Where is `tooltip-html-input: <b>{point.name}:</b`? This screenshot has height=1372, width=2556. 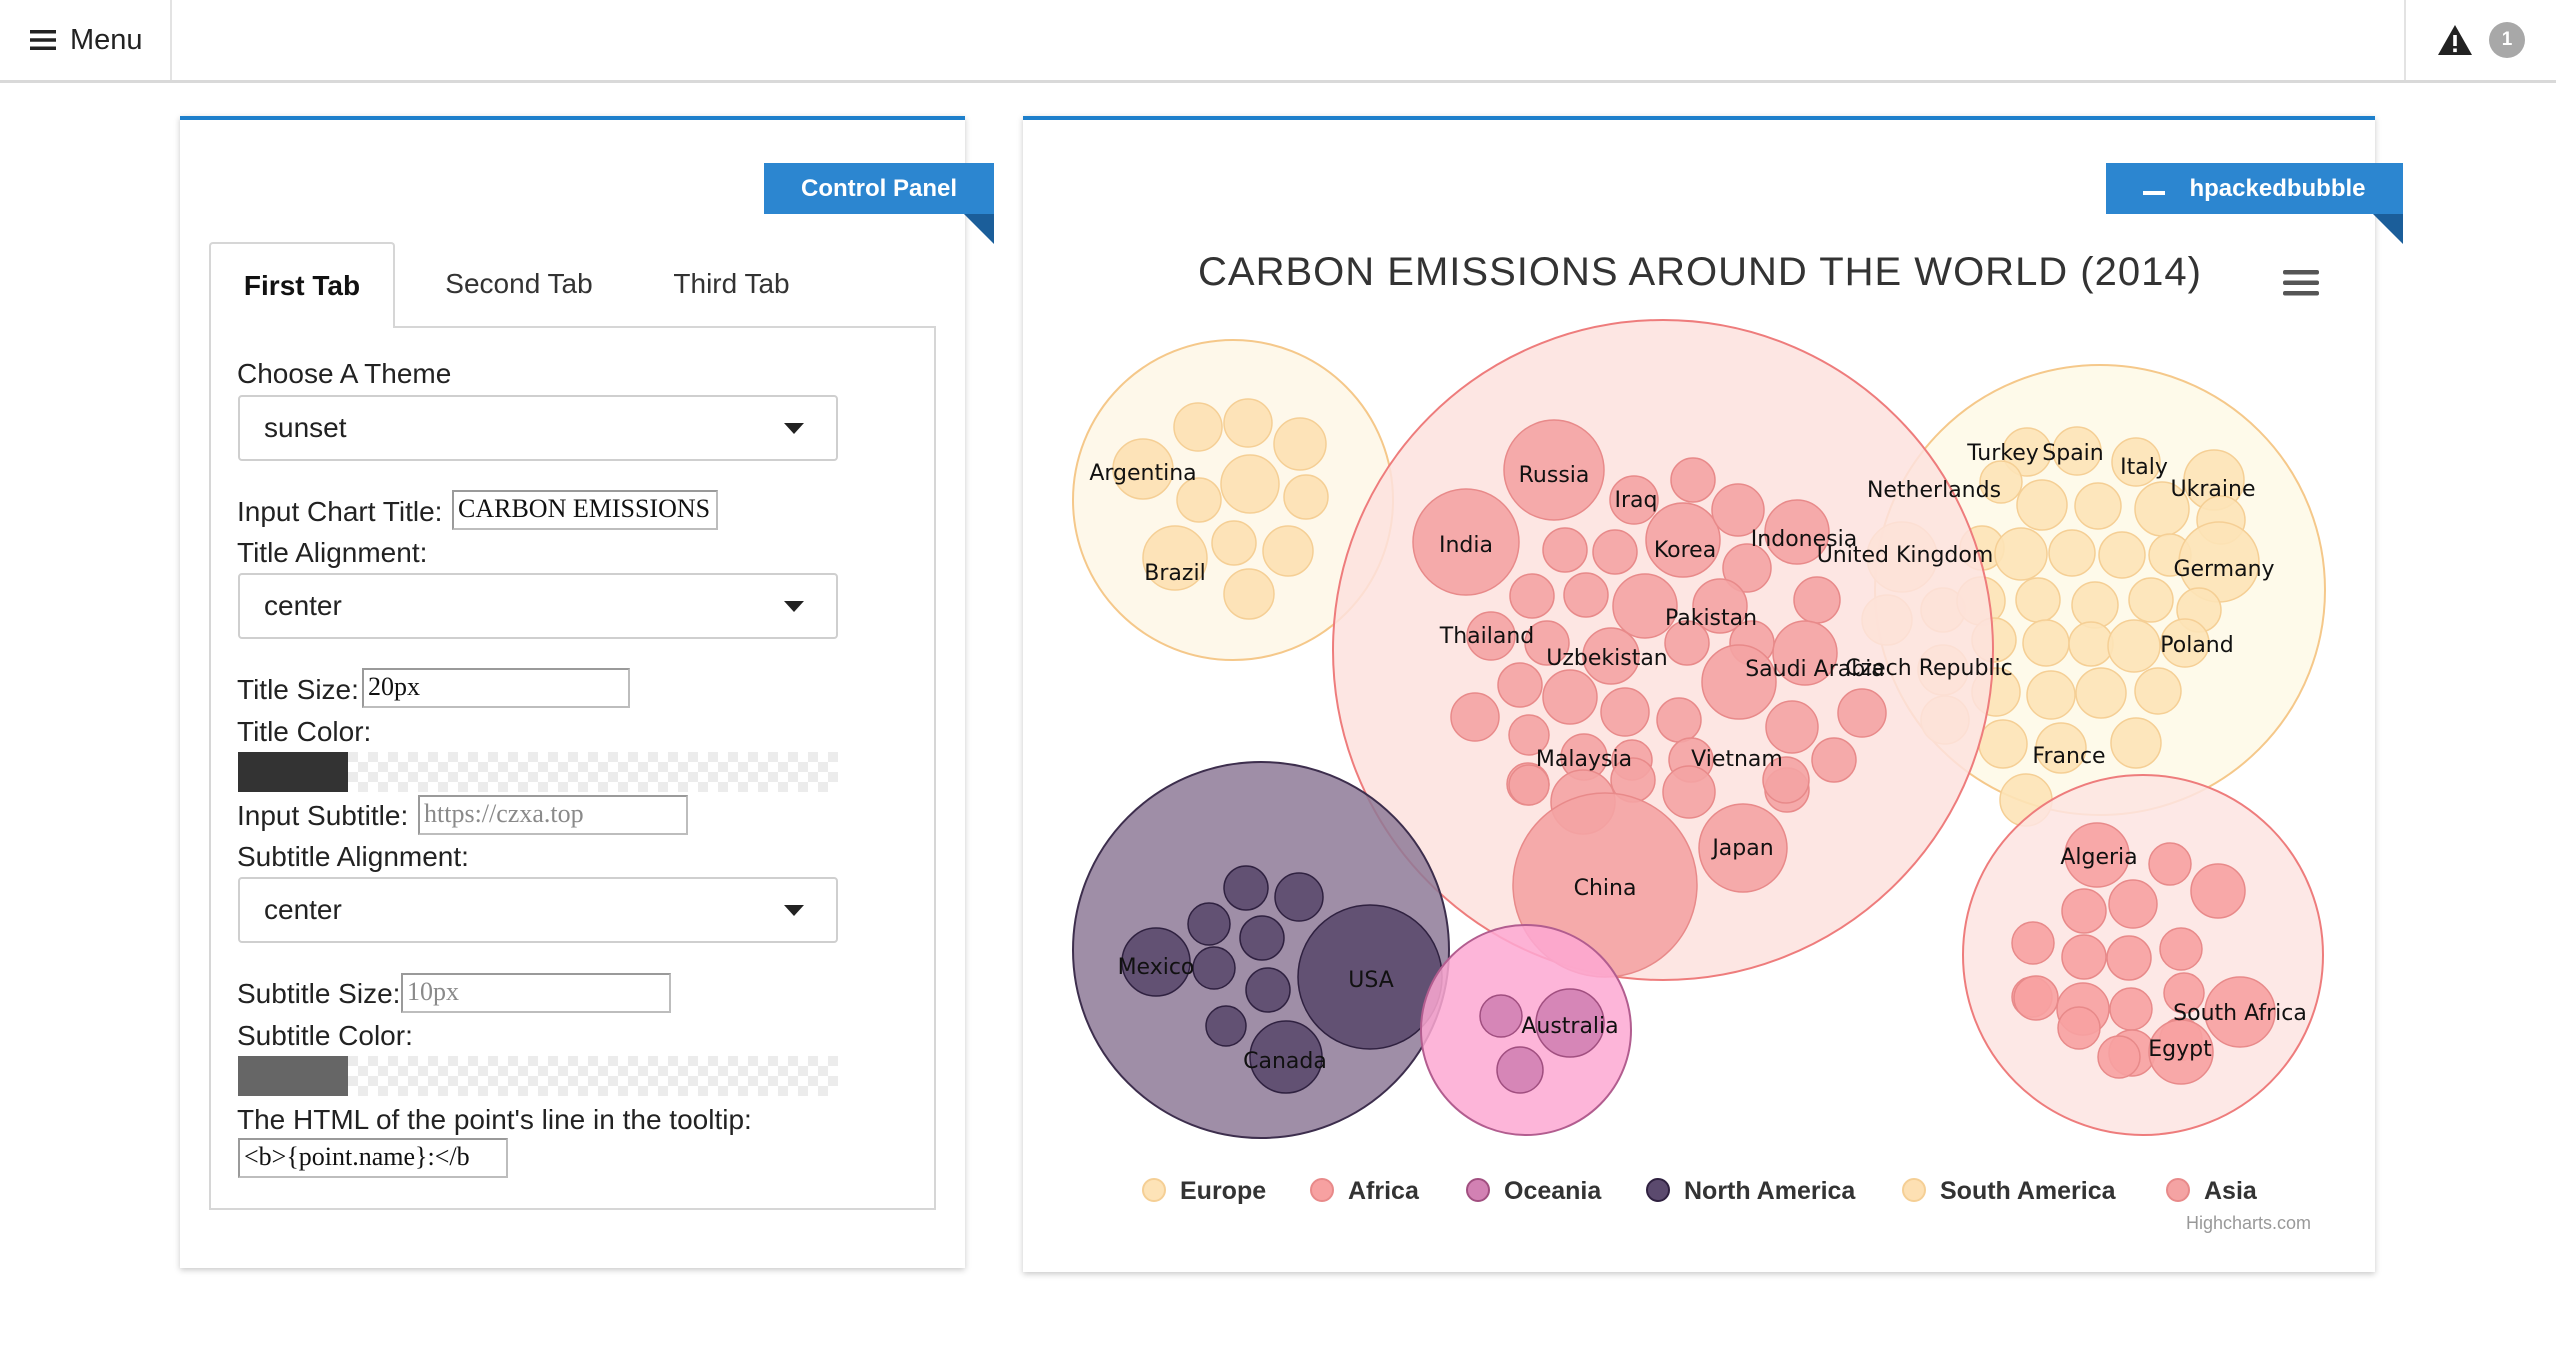 tooltip-html-input: <b>{point.name}:</b is located at coordinates (373, 1158).